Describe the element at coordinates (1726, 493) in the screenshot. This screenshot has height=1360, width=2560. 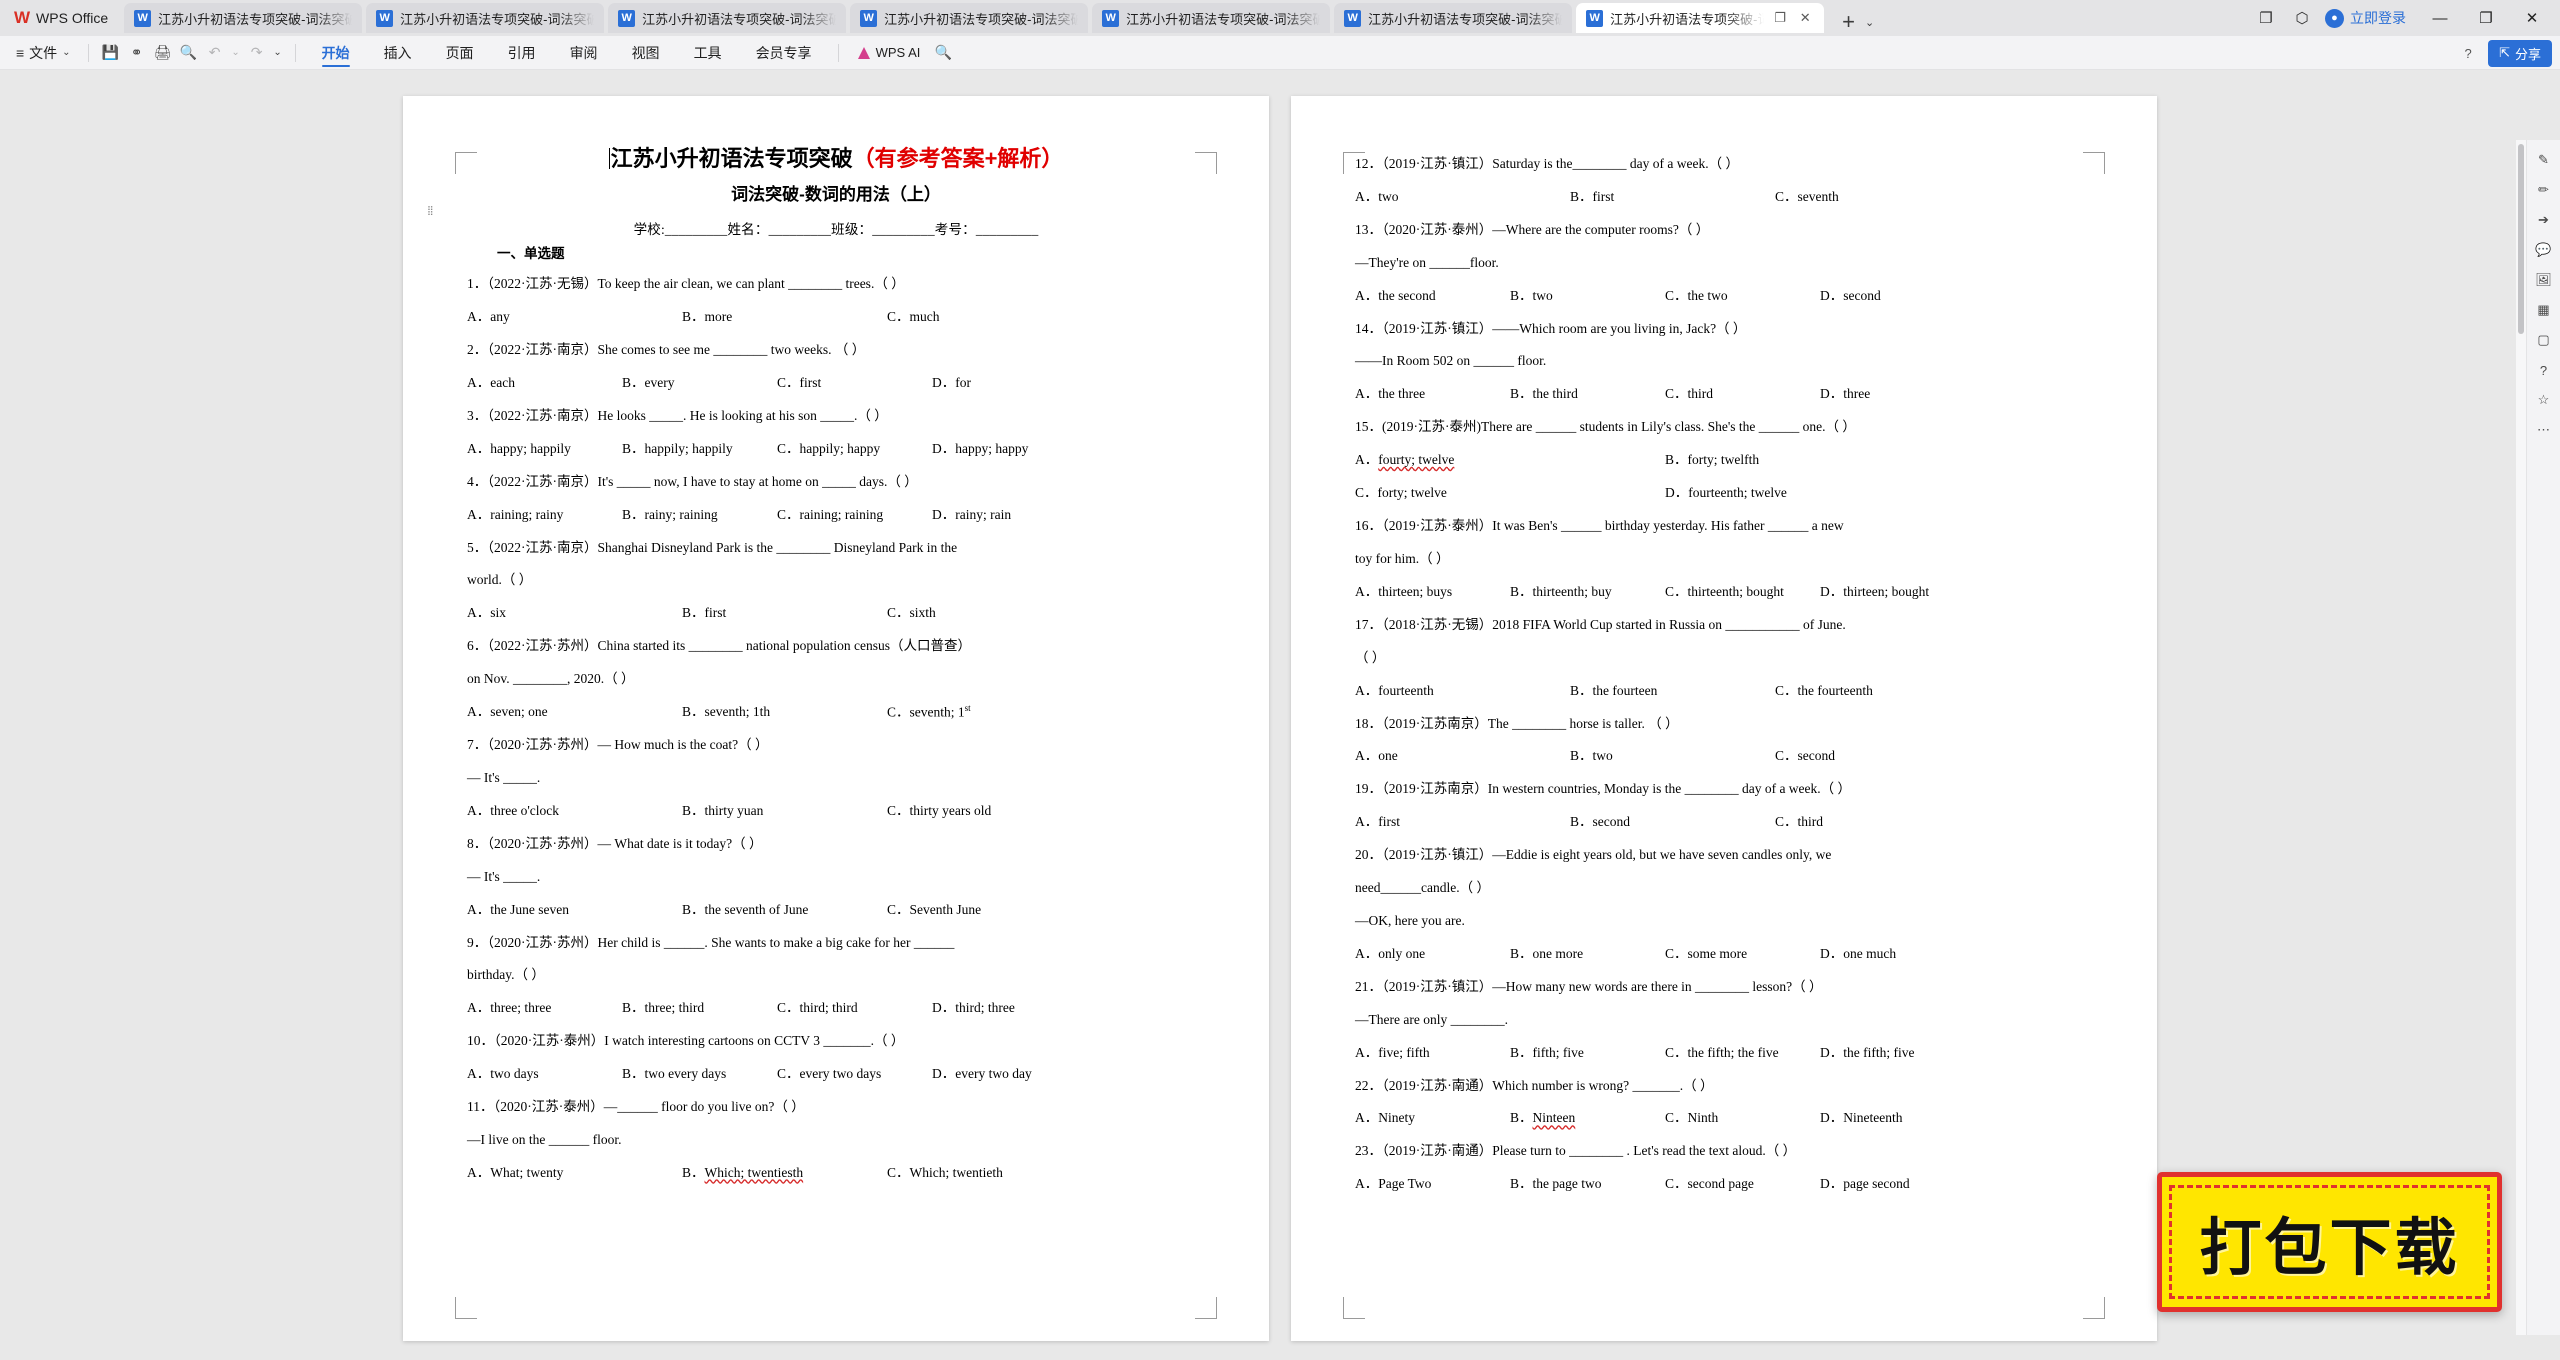
I see `option-item: D．fourteenth; twelve` at that location.